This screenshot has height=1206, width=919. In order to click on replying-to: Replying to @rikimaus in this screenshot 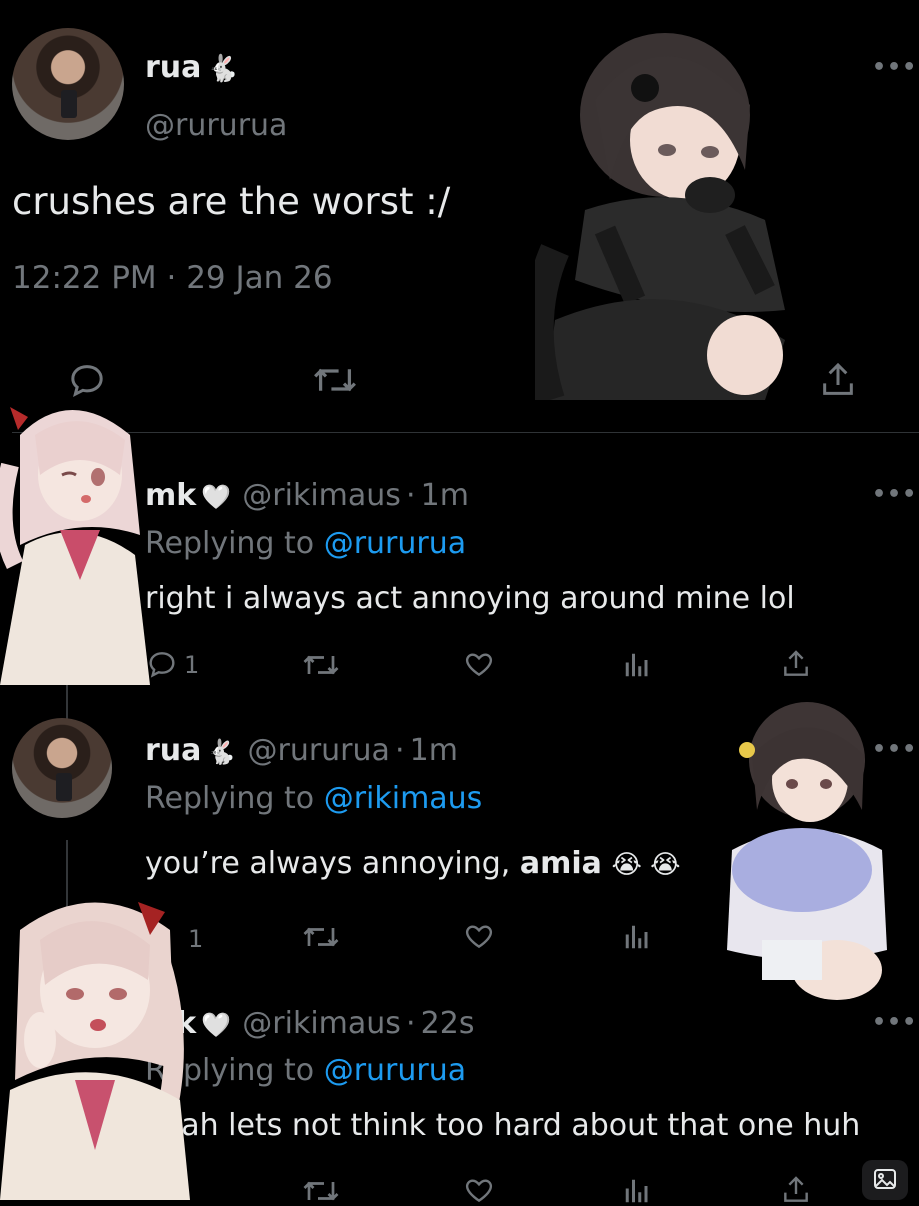, I will do `click(314, 798)`.